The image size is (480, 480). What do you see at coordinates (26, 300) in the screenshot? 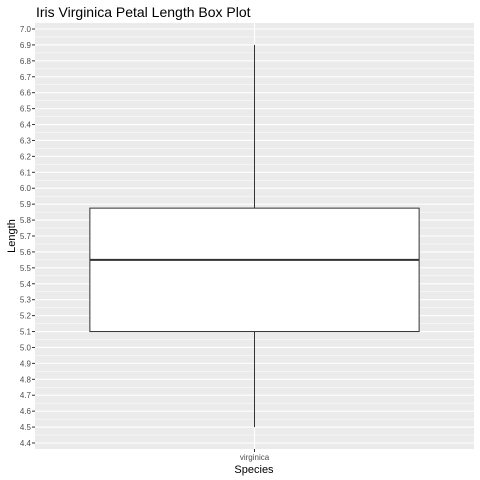
I see `y-tick-label: 5.3` at bounding box center [26, 300].